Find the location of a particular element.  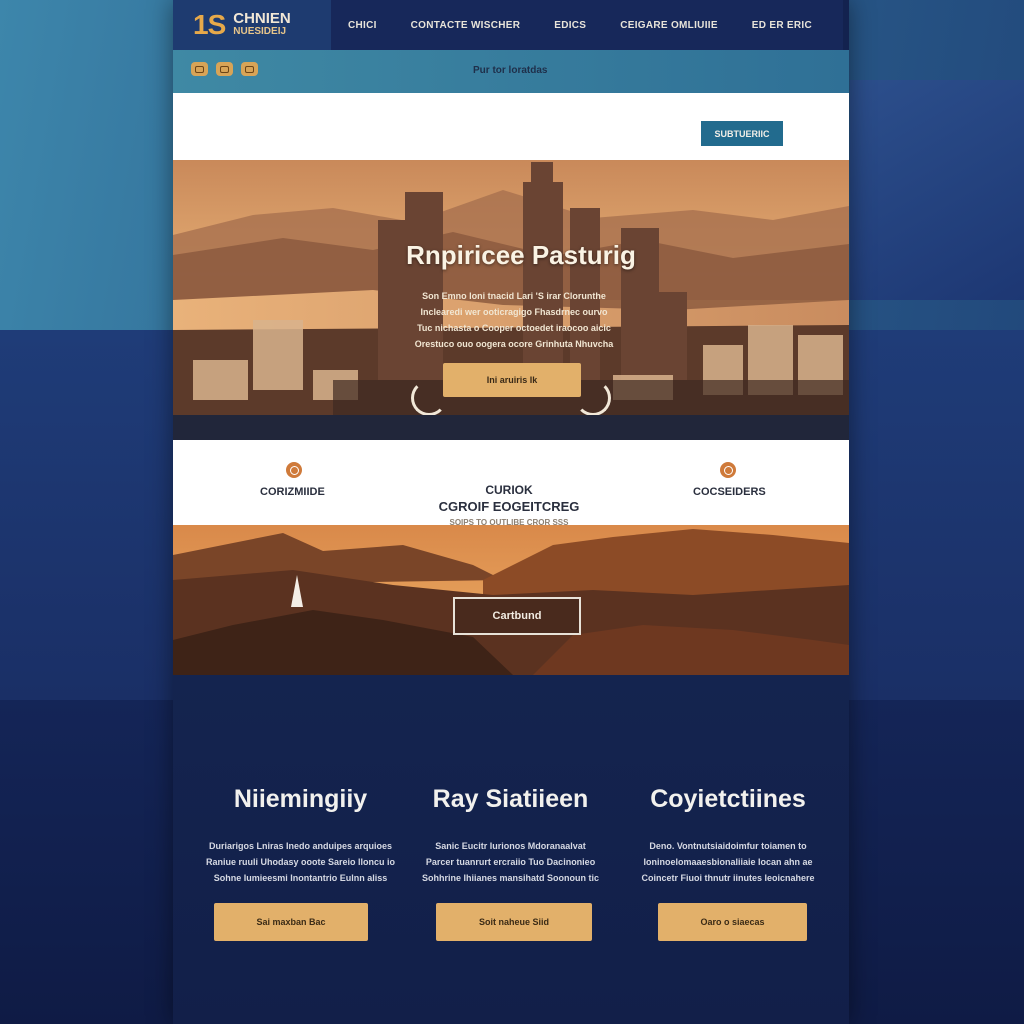

nav-link-5: ED ER ERIC is located at coordinates (782, 25).